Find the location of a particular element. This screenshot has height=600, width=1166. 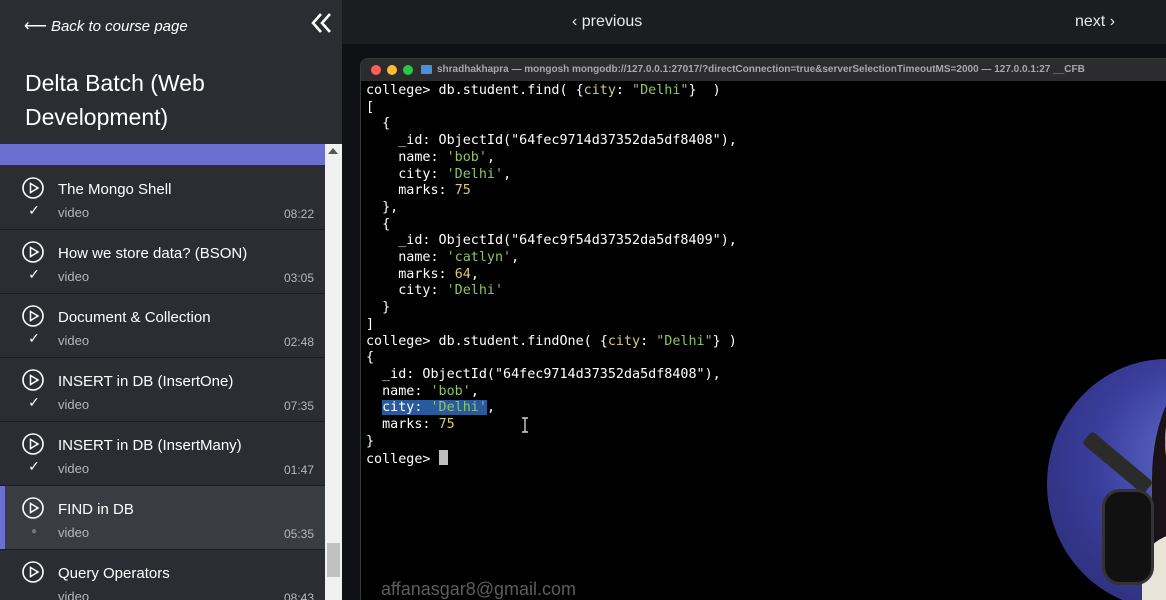

lesson-duration: 07:35 is located at coordinates (298, 406).